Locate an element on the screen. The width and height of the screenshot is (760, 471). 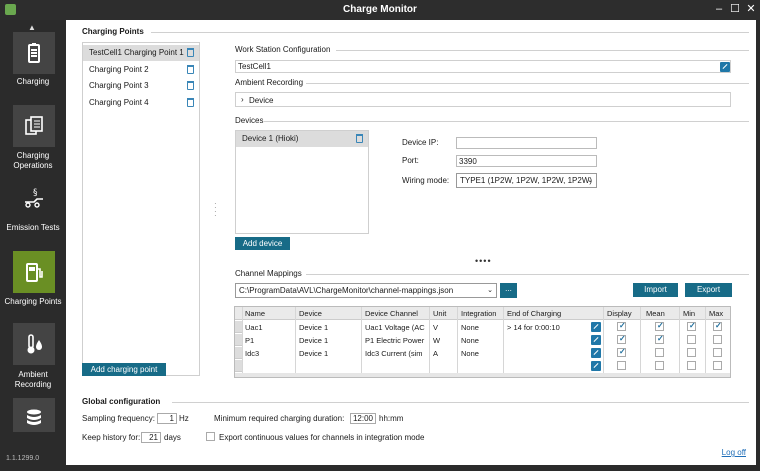
table-cell: Uac1 is located at coordinates (254, 327).